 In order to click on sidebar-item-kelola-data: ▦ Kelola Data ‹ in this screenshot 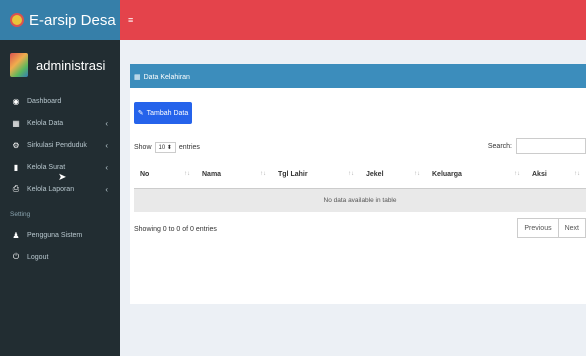, I will do `click(60, 123)`.